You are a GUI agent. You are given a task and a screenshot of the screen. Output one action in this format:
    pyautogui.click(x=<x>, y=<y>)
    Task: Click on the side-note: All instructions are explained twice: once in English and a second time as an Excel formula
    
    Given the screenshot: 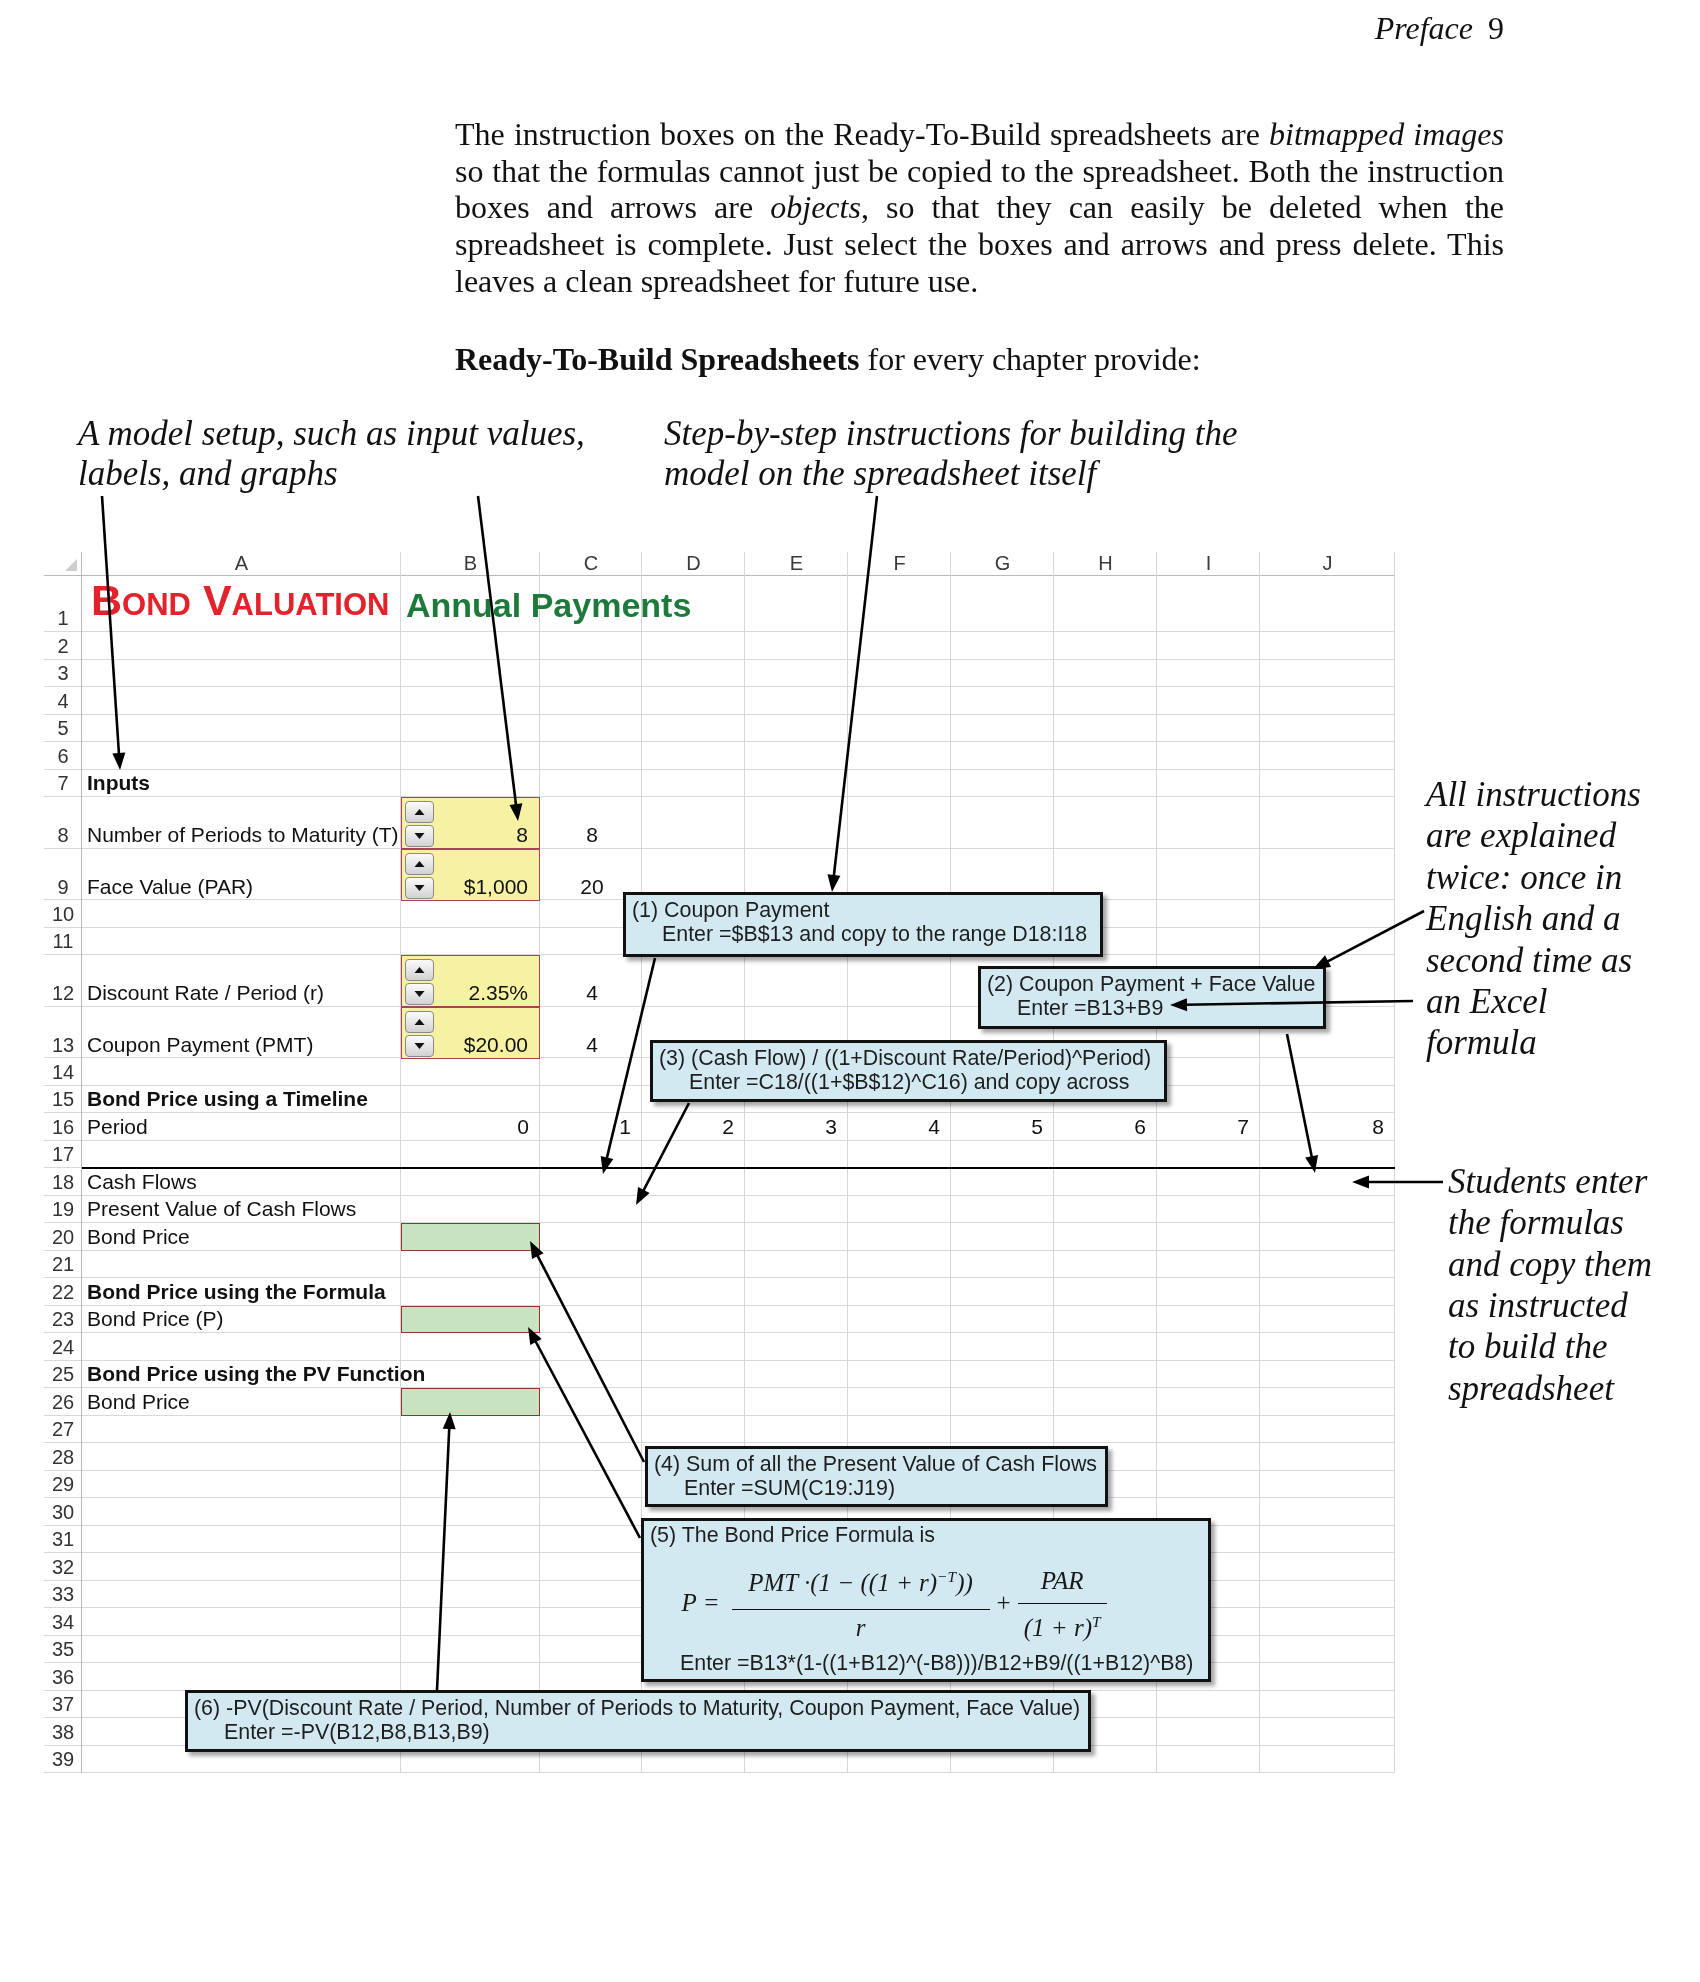 What is the action you would take?
    pyautogui.click(x=1534, y=919)
    